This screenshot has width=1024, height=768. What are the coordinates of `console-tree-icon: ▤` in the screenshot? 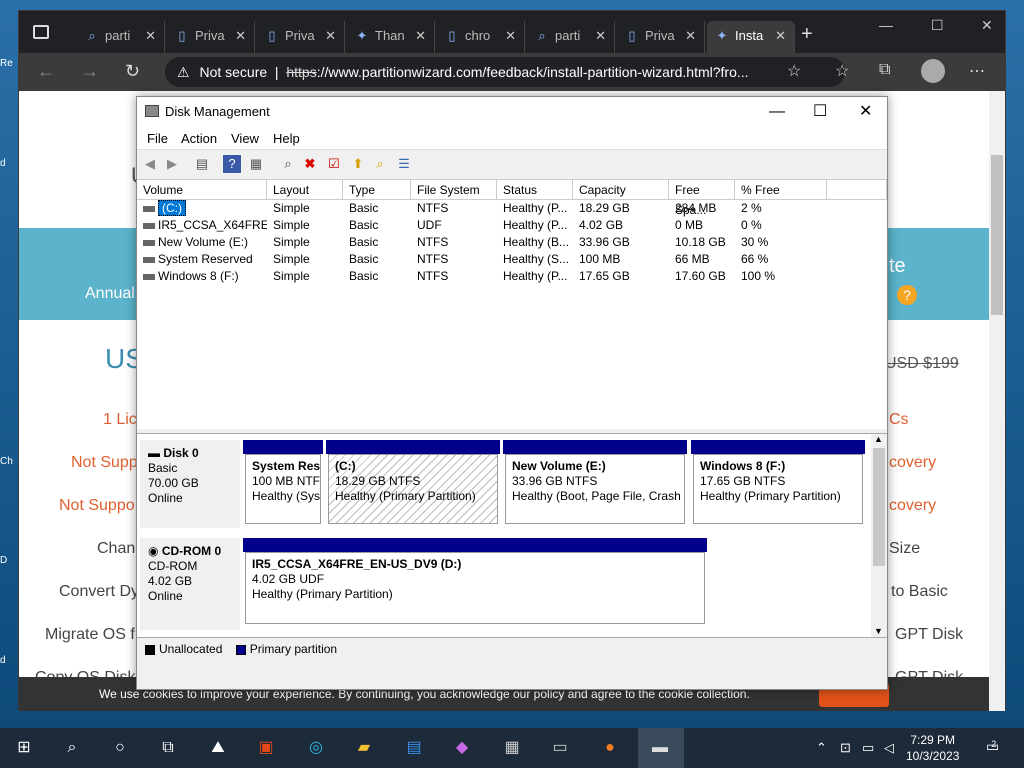 It's located at (202, 164).